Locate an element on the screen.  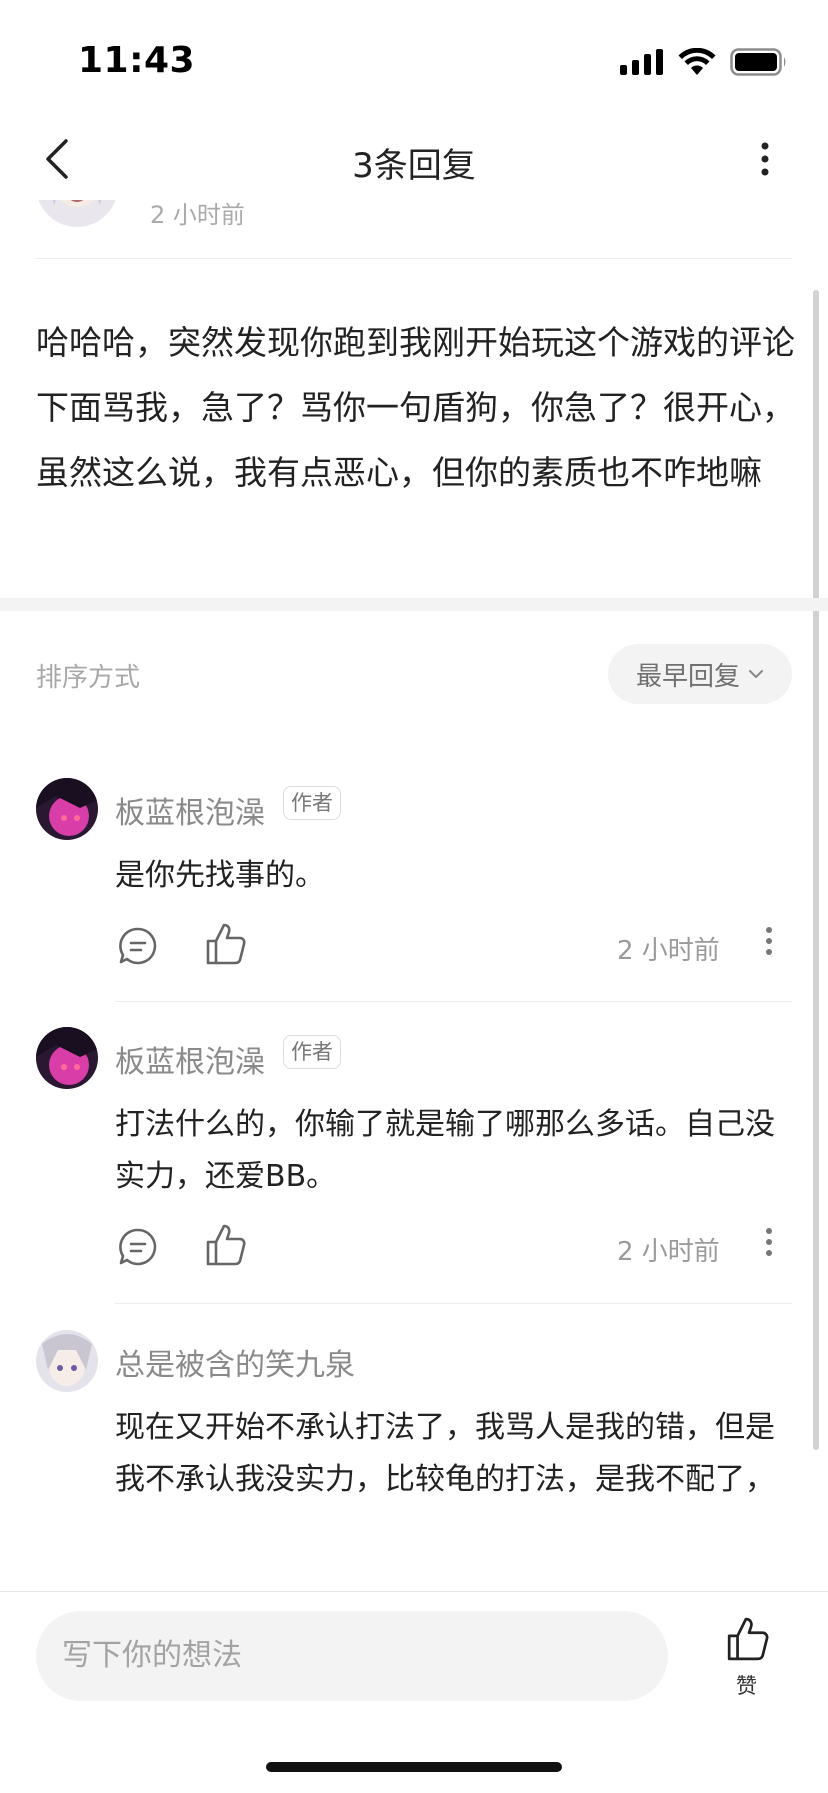
status-bar: 11:43 is located at coordinates (414, 60).